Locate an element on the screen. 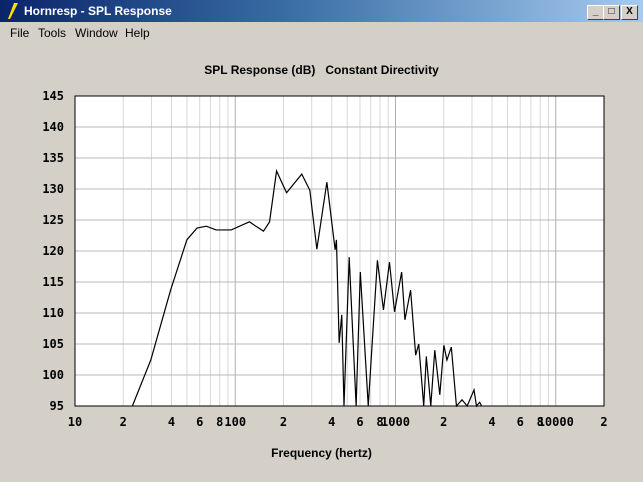 The width and height of the screenshot is (643, 482). y-tick-label: 125 is located at coordinates (53, 220).